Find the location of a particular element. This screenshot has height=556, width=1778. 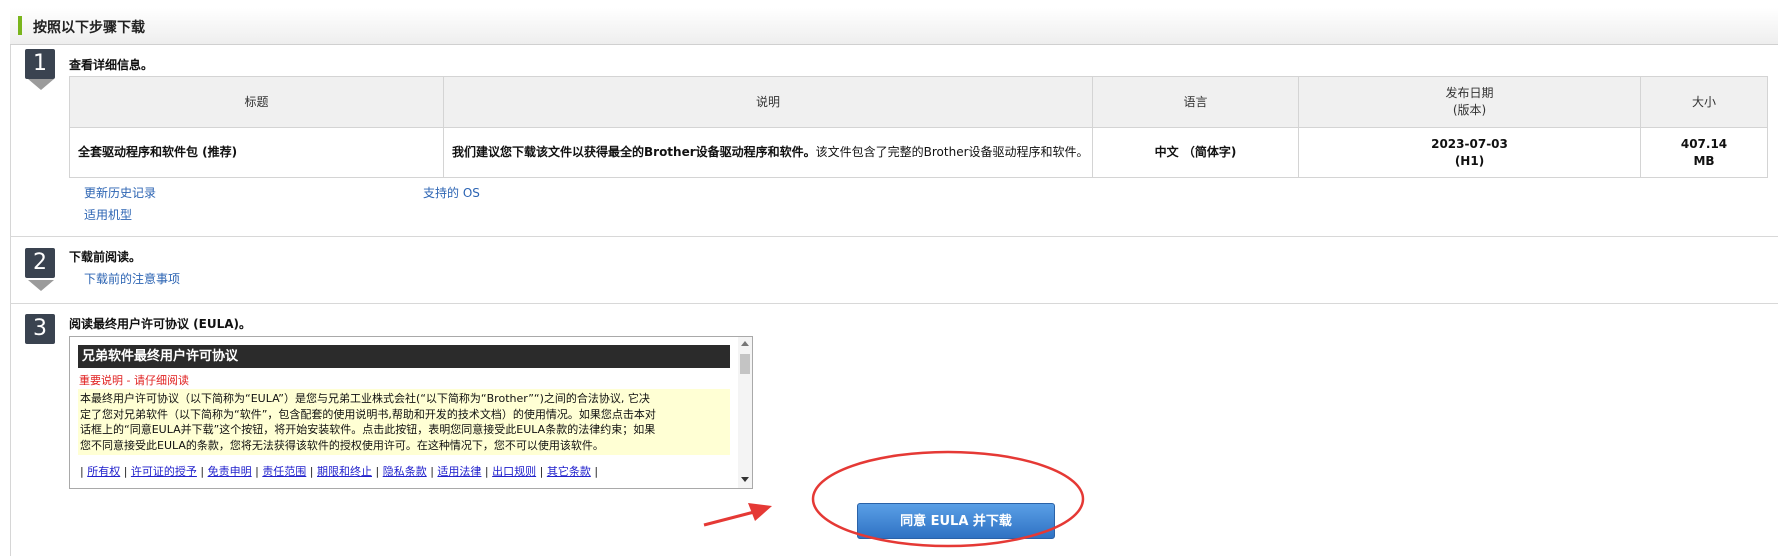

annotation-arrow-head-icon is located at coordinates (760, 512).